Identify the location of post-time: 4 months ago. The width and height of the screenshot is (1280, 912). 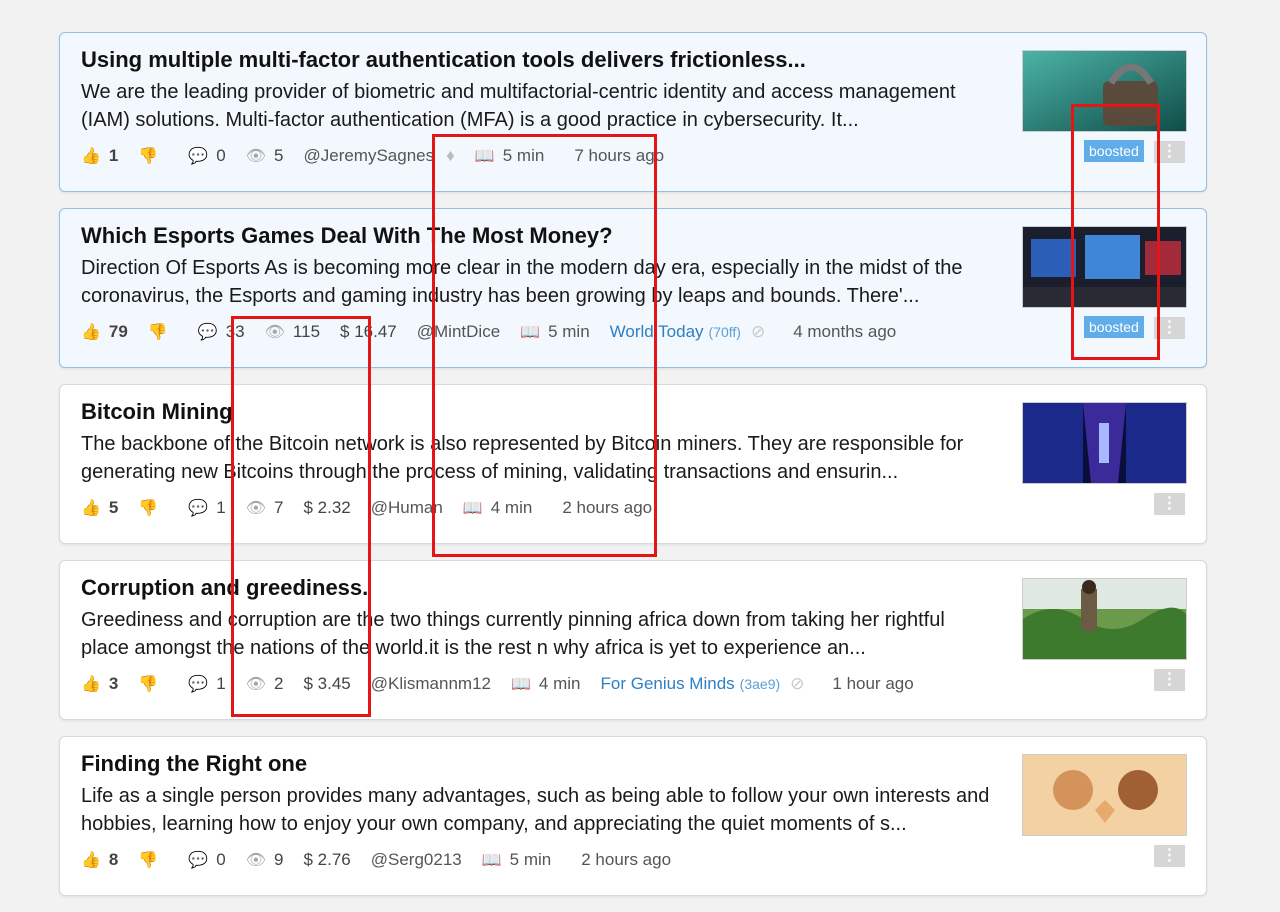
(844, 332).